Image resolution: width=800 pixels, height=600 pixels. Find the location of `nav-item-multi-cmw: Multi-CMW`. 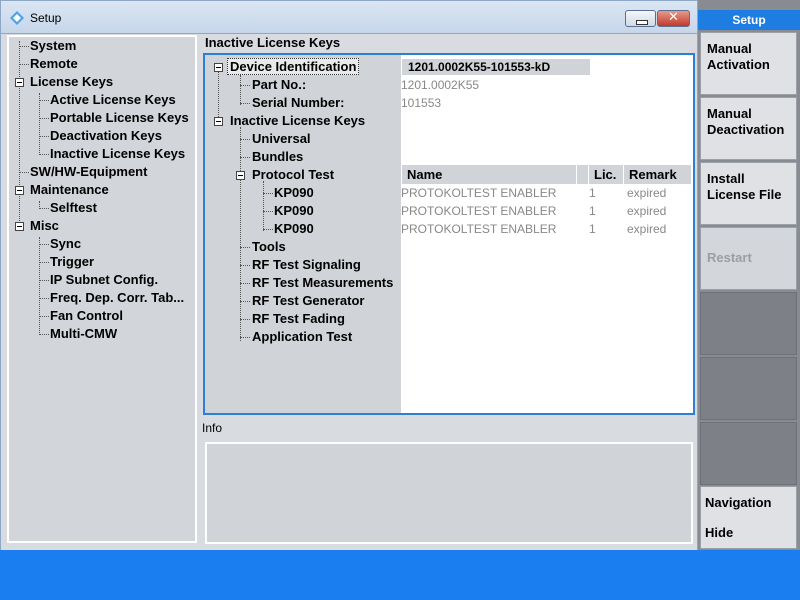

nav-item-multi-cmw: Multi-CMW is located at coordinates (83, 333).